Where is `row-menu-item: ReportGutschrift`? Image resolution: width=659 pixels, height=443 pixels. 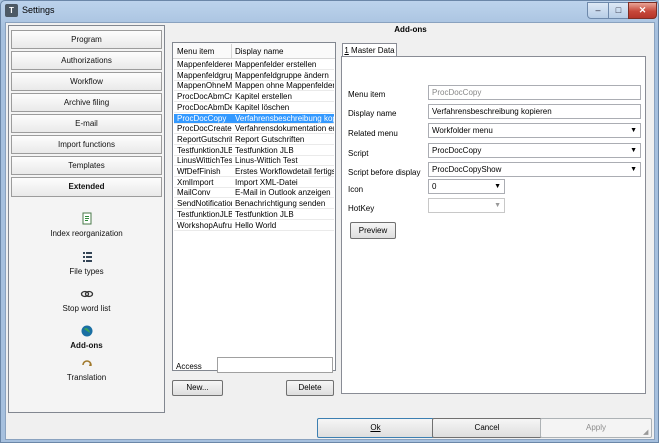 row-menu-item: ReportGutschrift is located at coordinates (204, 139).